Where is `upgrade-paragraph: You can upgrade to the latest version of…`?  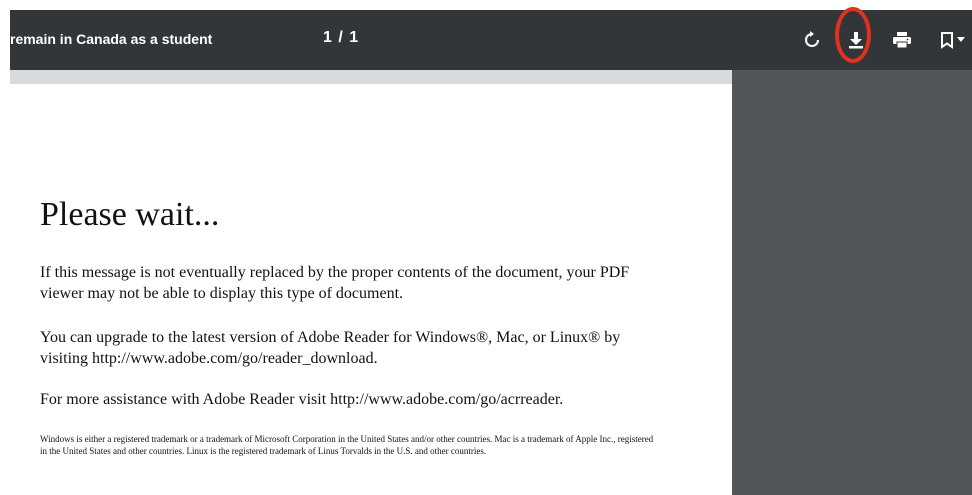 upgrade-paragraph: You can upgrade to the latest version of… is located at coordinates (330, 348).